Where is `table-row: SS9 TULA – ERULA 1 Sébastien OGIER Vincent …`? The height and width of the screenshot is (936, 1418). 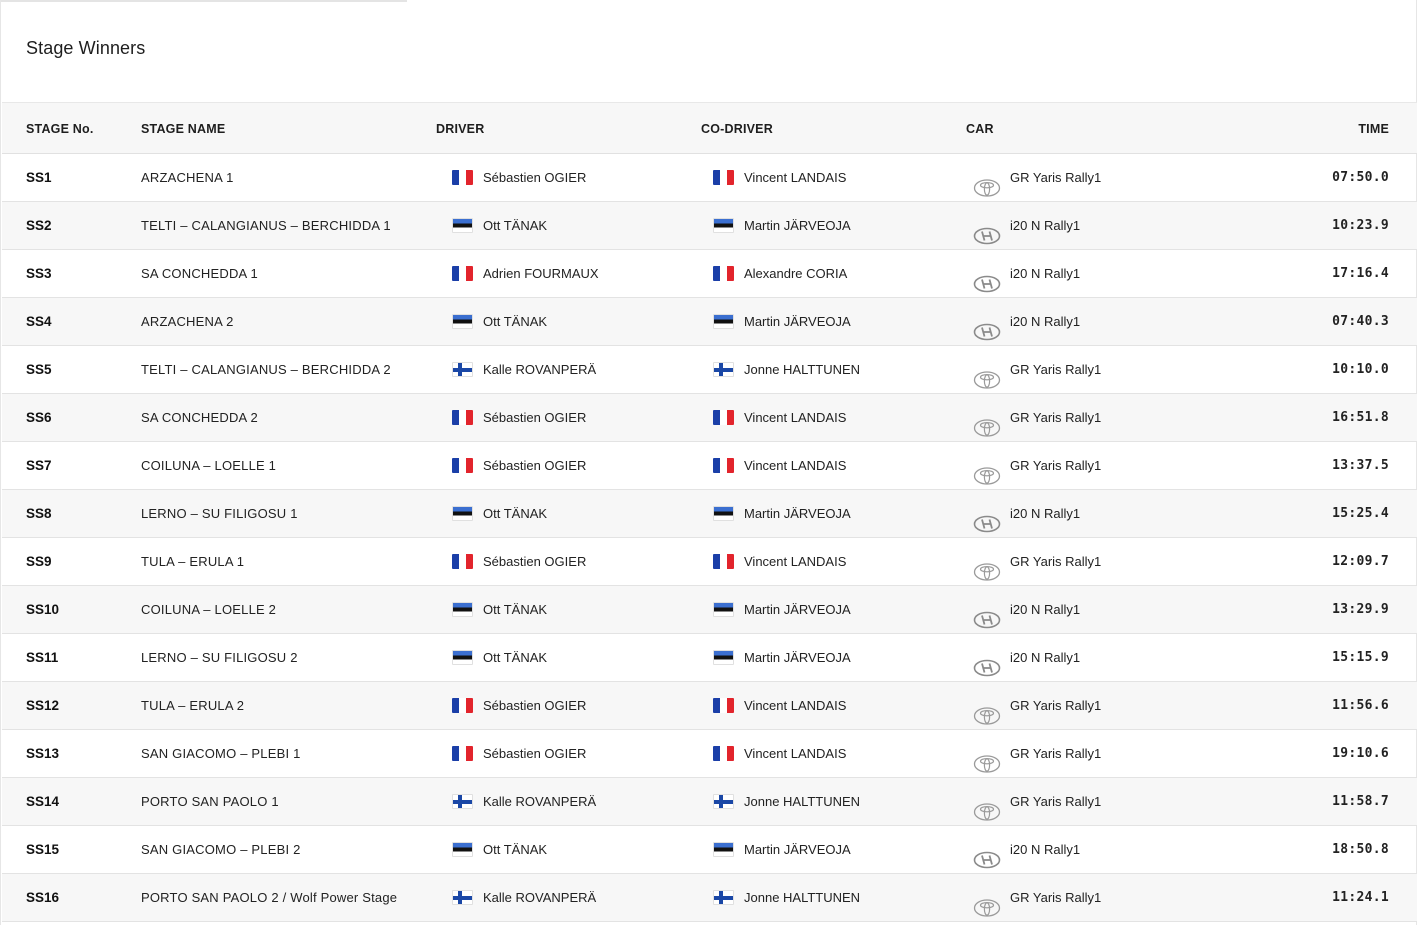
table-row: SS9 TULA – ERULA 1 Sébastien OGIER Vincent … is located at coordinates (709, 562).